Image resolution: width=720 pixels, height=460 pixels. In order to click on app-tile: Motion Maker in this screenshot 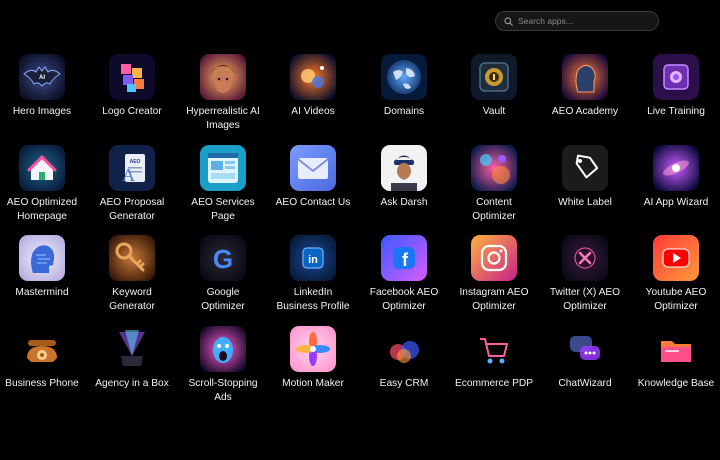, I will do `click(313, 358)`.